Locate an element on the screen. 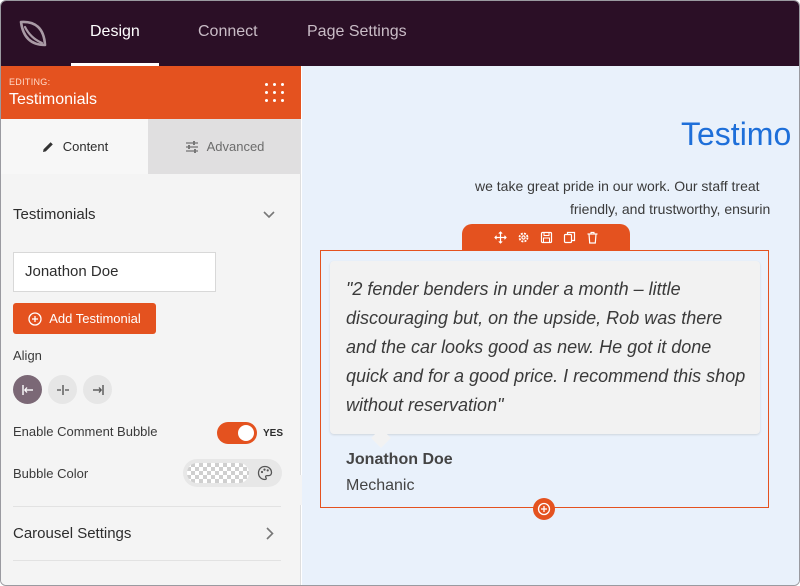  tab-connect: Connect is located at coordinates (228, 33).